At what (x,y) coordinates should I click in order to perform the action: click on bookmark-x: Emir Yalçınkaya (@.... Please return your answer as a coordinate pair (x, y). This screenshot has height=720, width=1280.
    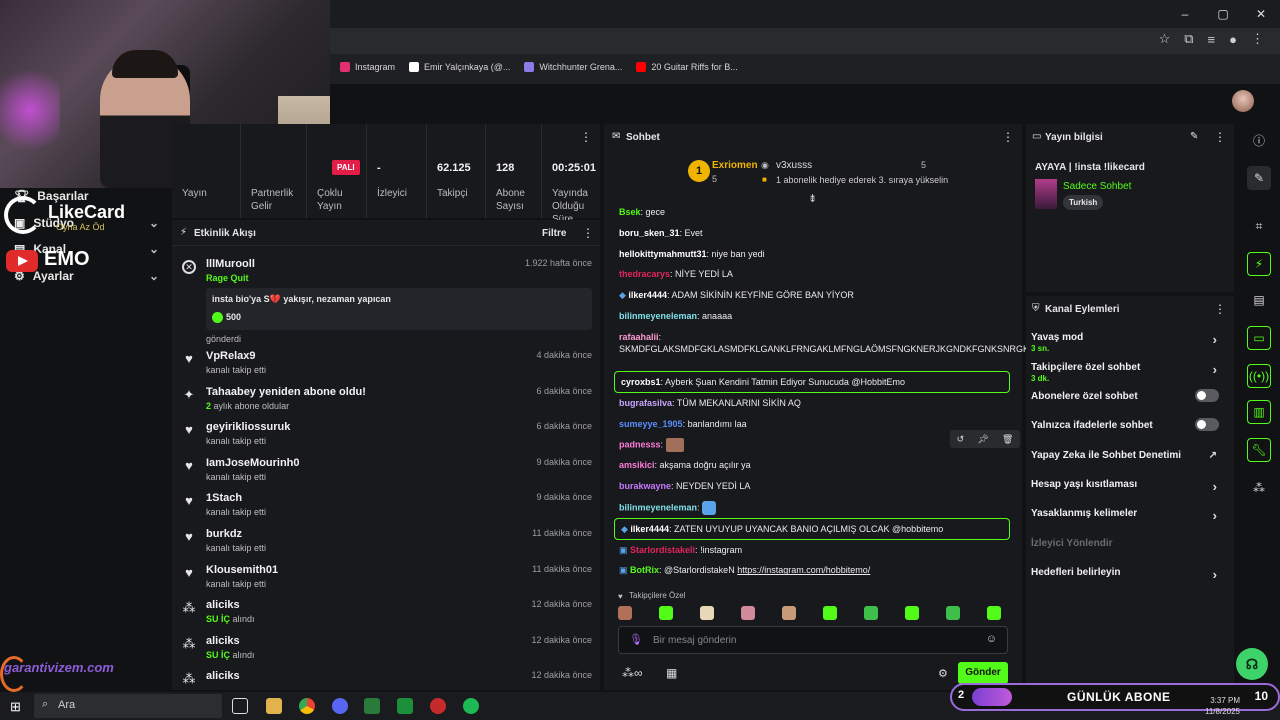
    Looking at the image, I should click on (459, 67).